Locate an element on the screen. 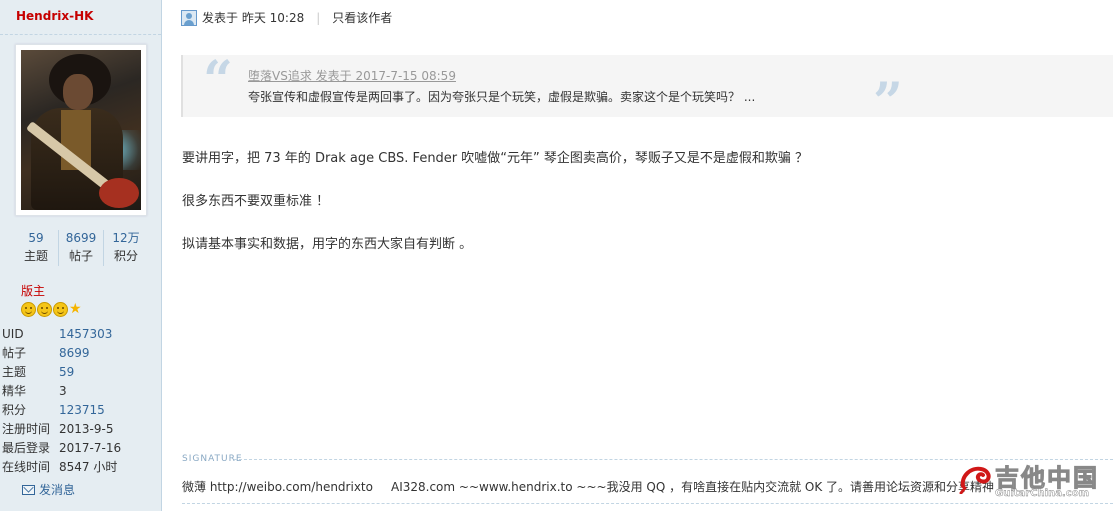 This screenshot has height=511, width=1113. profile-key: 精华 is located at coordinates (14, 391).